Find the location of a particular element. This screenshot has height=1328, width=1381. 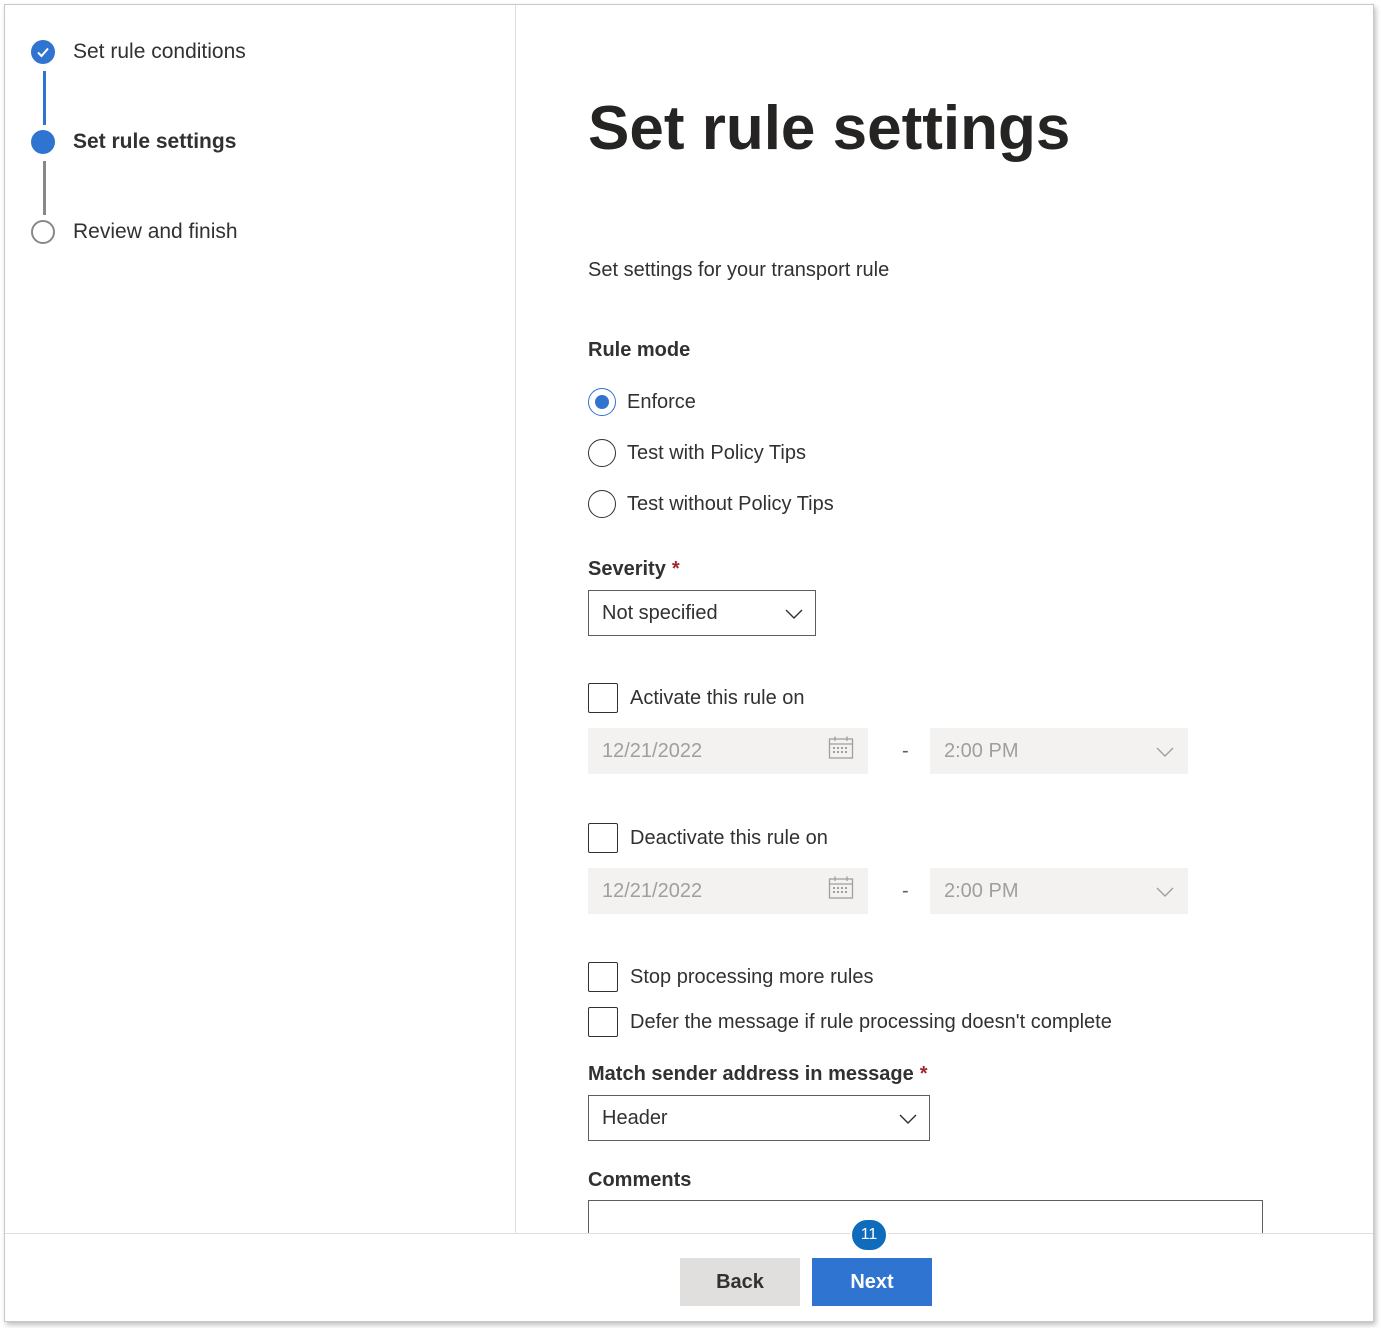

step-set-rule-conditions: Set rule conditions is located at coordinates (138, 52).